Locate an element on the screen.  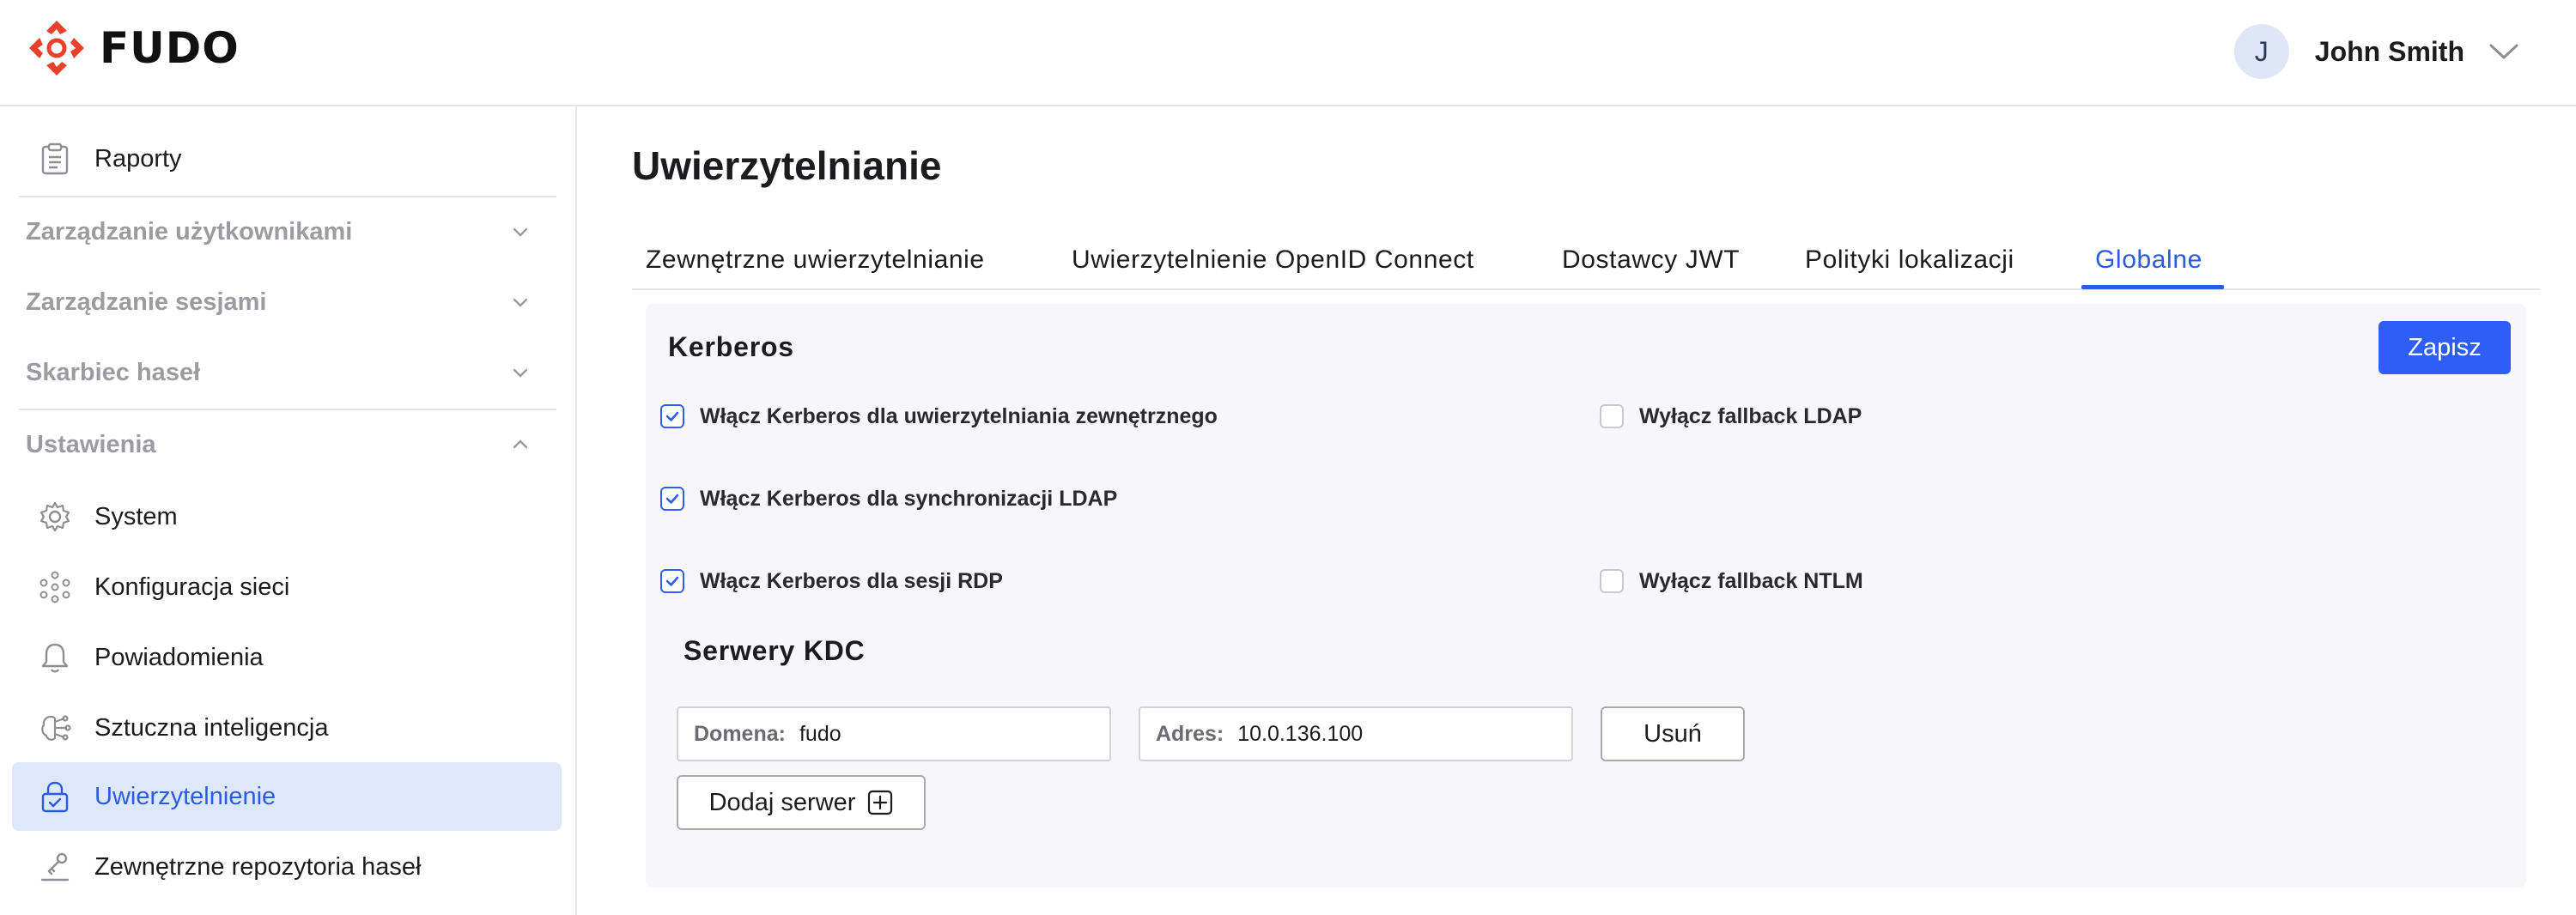
sidebar-group-sessions: Zarządzanie sesjami is located at coordinates (291, 302).